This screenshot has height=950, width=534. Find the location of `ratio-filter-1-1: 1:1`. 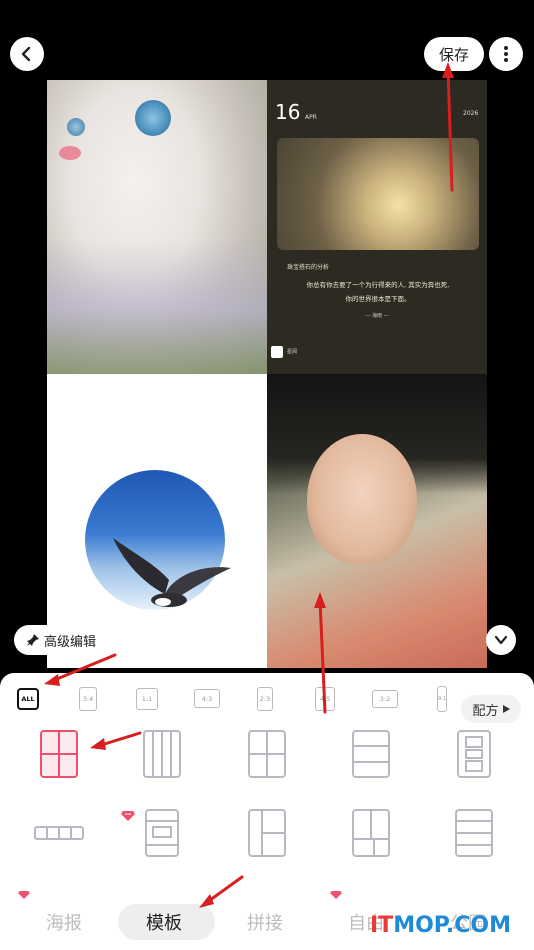

ratio-filter-1-1: 1:1 is located at coordinates (147, 699).